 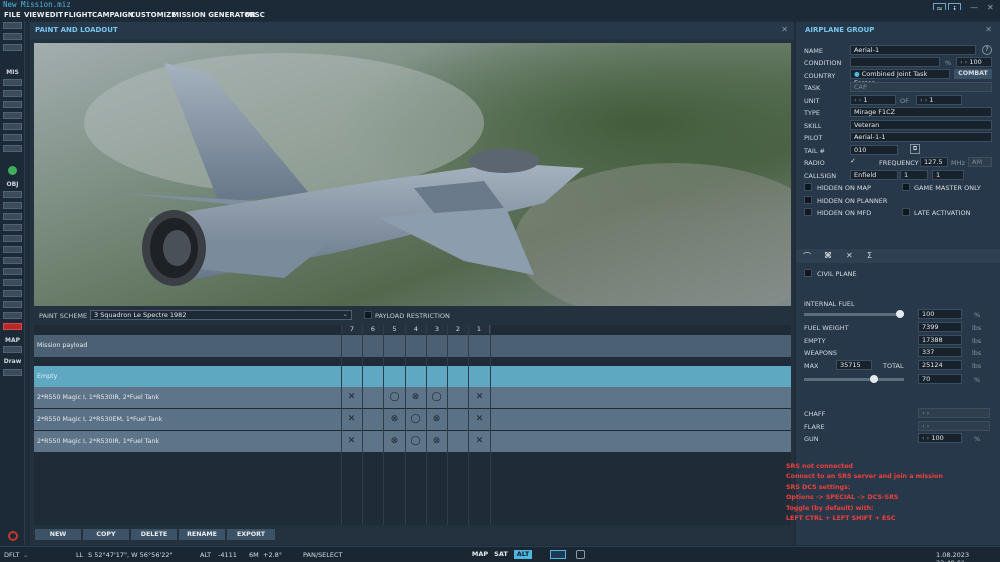 I want to click on alt-mode-button: ALT, so click(x=523, y=554).